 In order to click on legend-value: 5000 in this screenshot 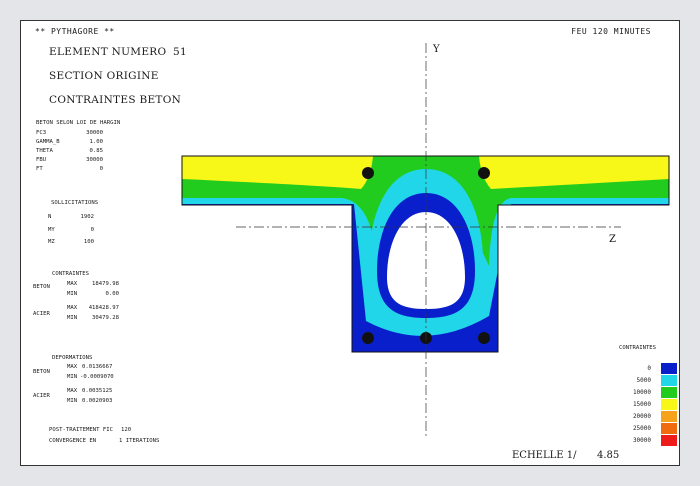, I will do `click(643, 380)`.